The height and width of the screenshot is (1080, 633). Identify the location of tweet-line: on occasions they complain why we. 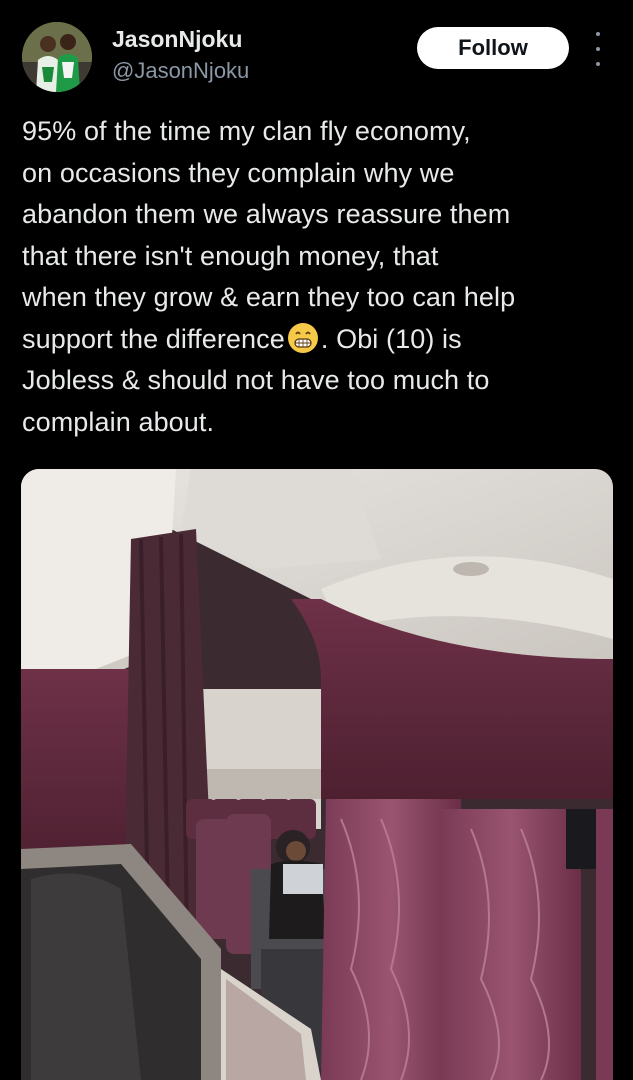
(238, 172).